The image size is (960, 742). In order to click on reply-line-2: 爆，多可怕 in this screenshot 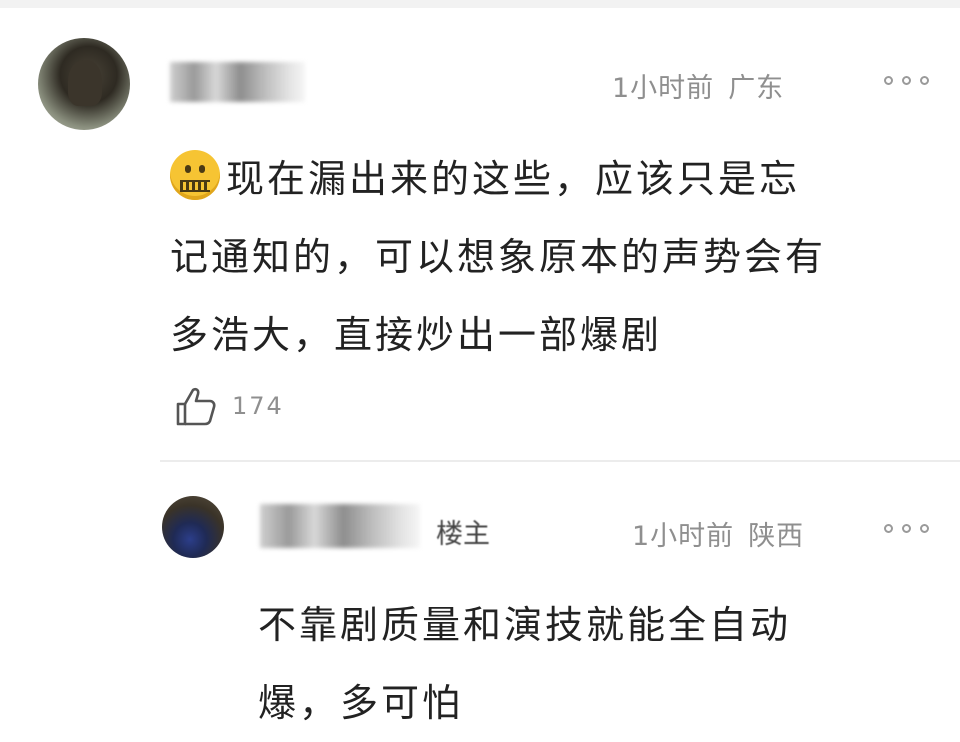, I will do `click(361, 703)`.